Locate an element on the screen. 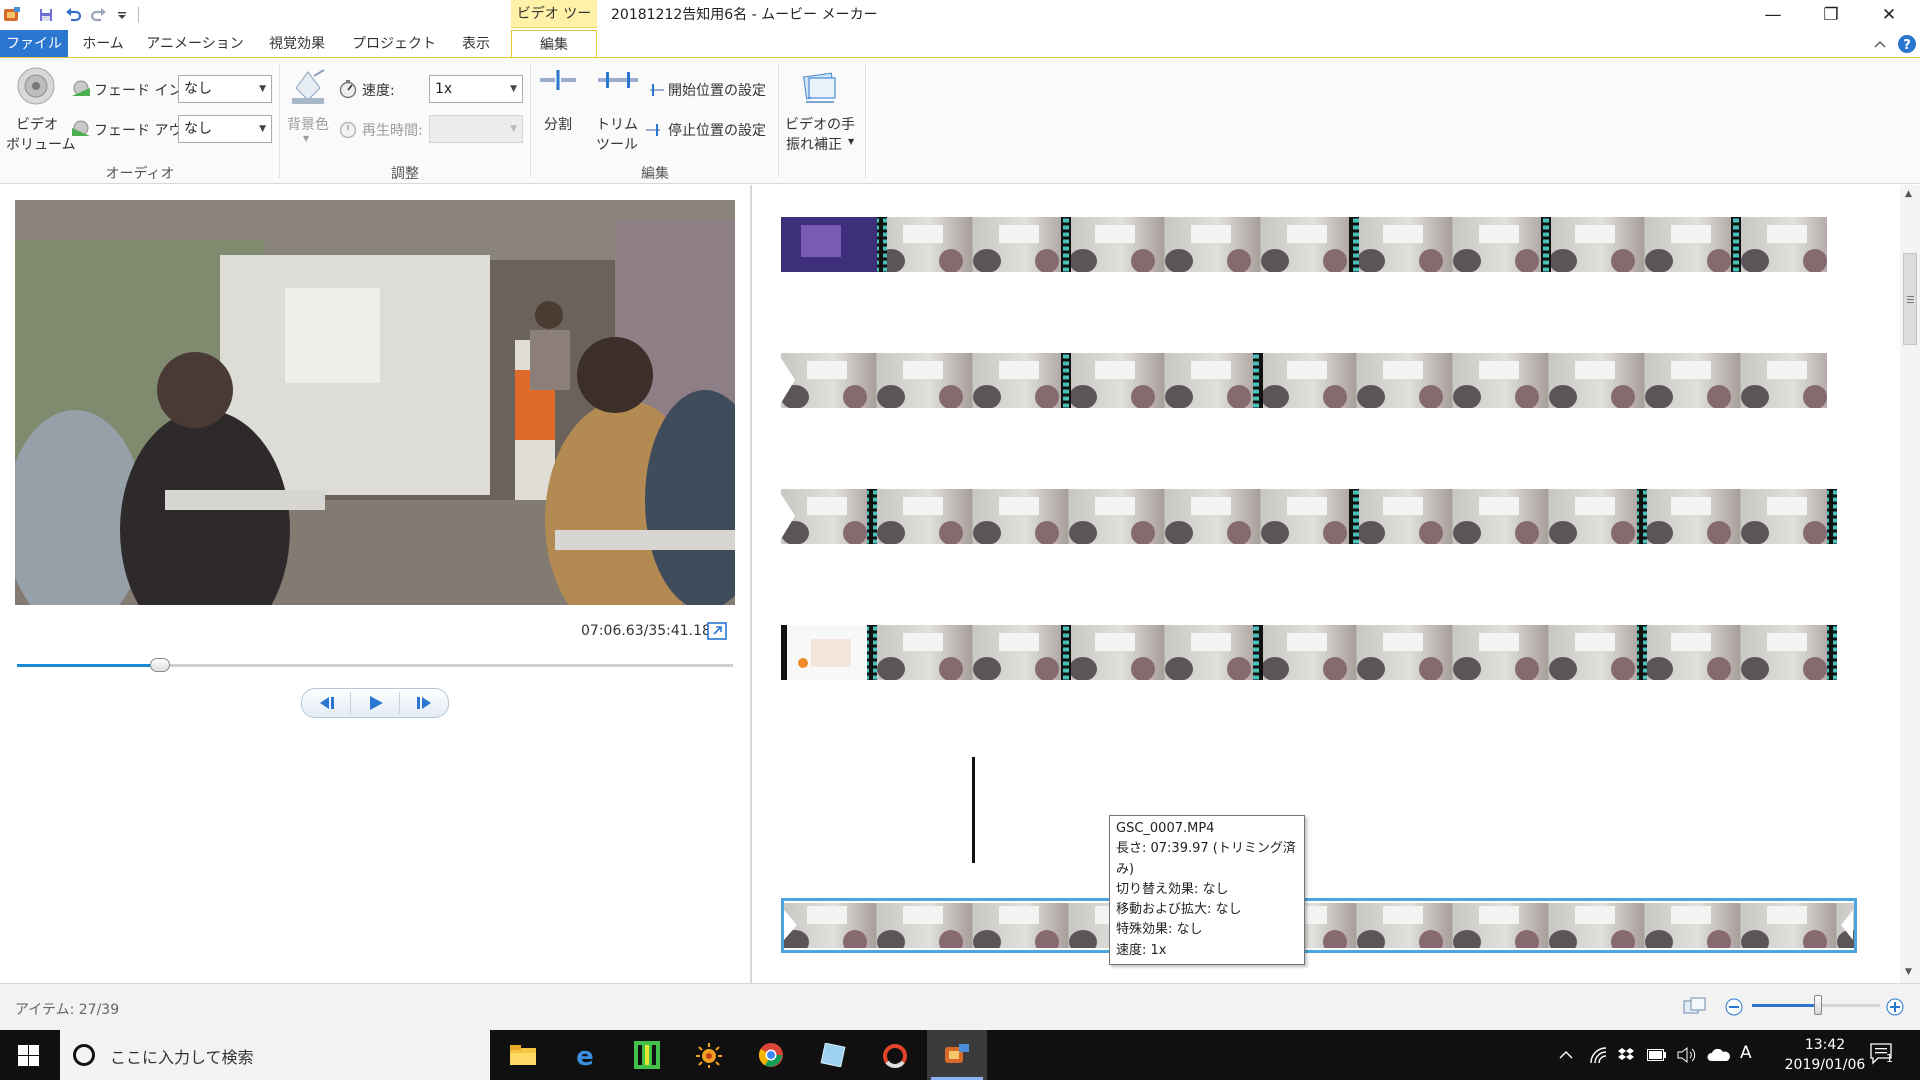  zoom-in-icon is located at coordinates (1895, 1009).